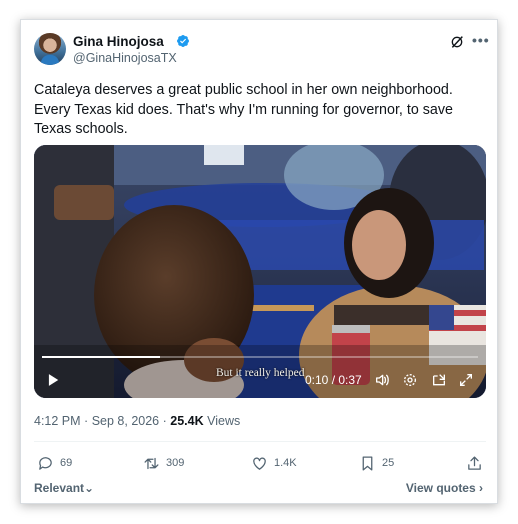  I want to click on repost-icon, so click(151, 463).